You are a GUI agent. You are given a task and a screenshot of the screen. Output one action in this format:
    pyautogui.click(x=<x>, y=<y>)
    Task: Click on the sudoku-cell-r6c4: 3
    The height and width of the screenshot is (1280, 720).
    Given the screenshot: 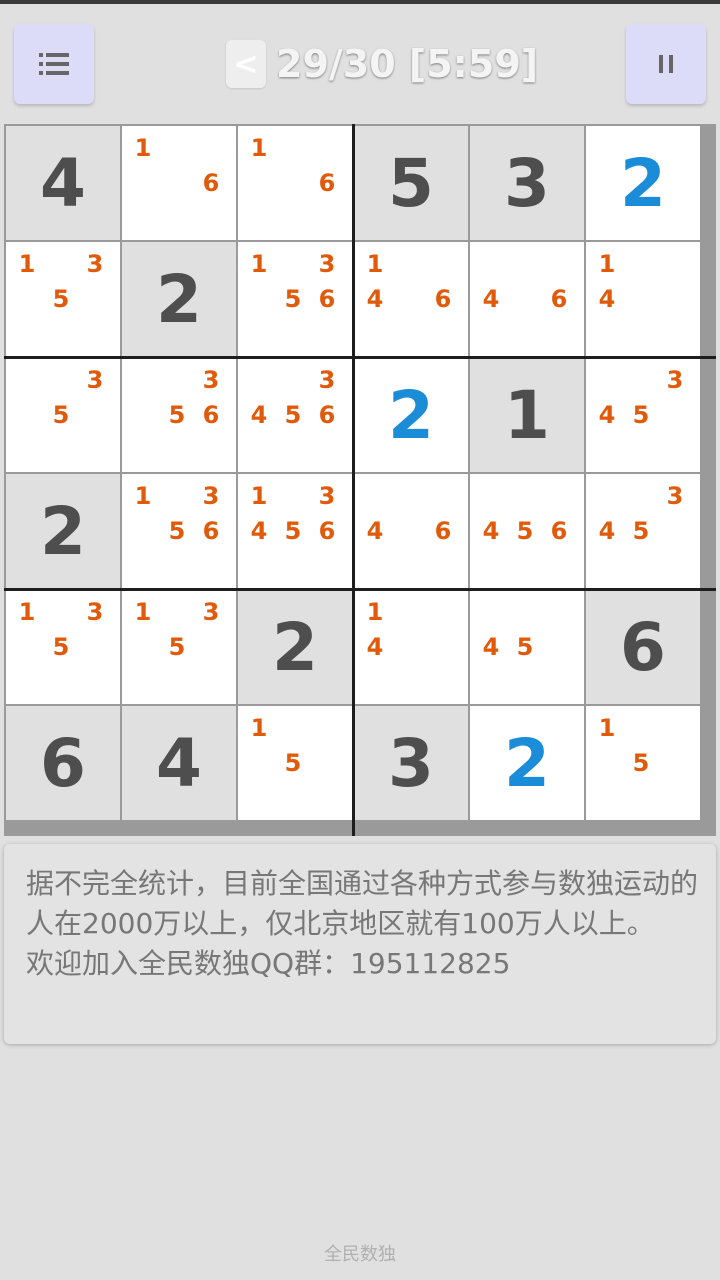 What is the action you would take?
    pyautogui.click(x=411, y=763)
    